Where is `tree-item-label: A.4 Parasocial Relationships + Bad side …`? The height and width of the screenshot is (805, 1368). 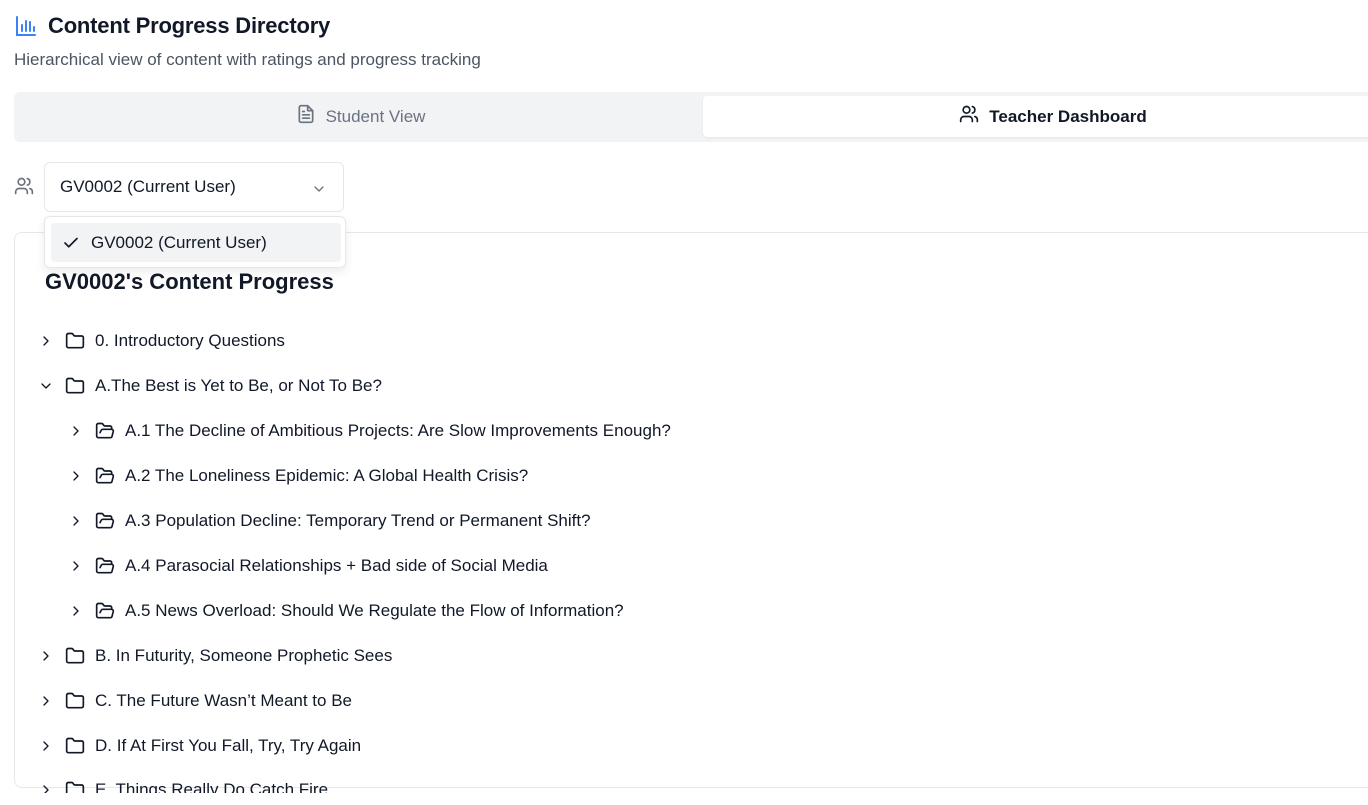
tree-item-label: A.4 Parasocial Relationships + Bad side … is located at coordinates (336, 565).